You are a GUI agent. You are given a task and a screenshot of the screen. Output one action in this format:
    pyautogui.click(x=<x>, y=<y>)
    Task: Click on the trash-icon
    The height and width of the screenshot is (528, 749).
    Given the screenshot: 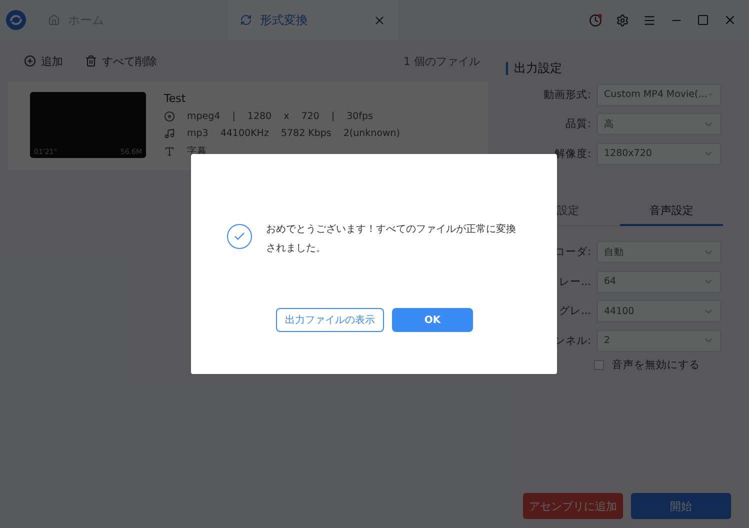 What is the action you would take?
    pyautogui.click(x=91, y=61)
    